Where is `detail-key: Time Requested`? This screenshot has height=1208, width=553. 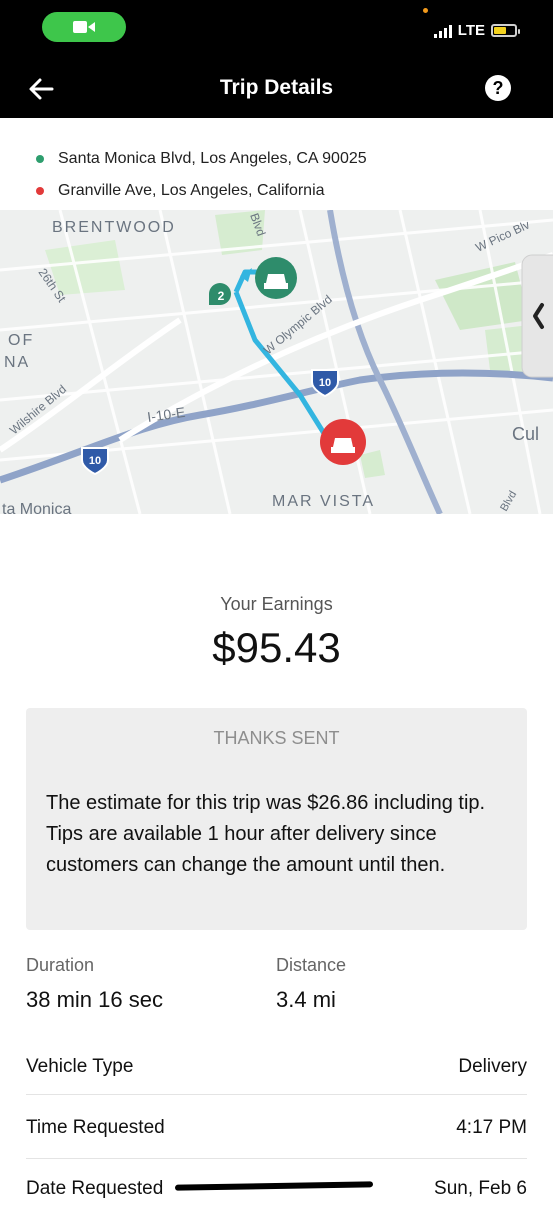
detail-key: Time Requested is located at coordinates (95, 1127).